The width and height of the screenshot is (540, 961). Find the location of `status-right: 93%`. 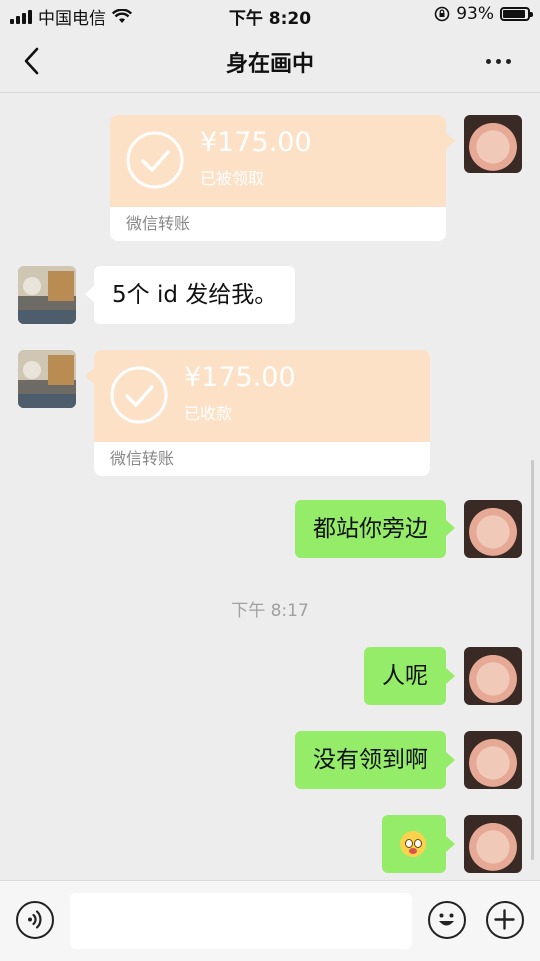

status-right: 93% is located at coordinates (483, 14).